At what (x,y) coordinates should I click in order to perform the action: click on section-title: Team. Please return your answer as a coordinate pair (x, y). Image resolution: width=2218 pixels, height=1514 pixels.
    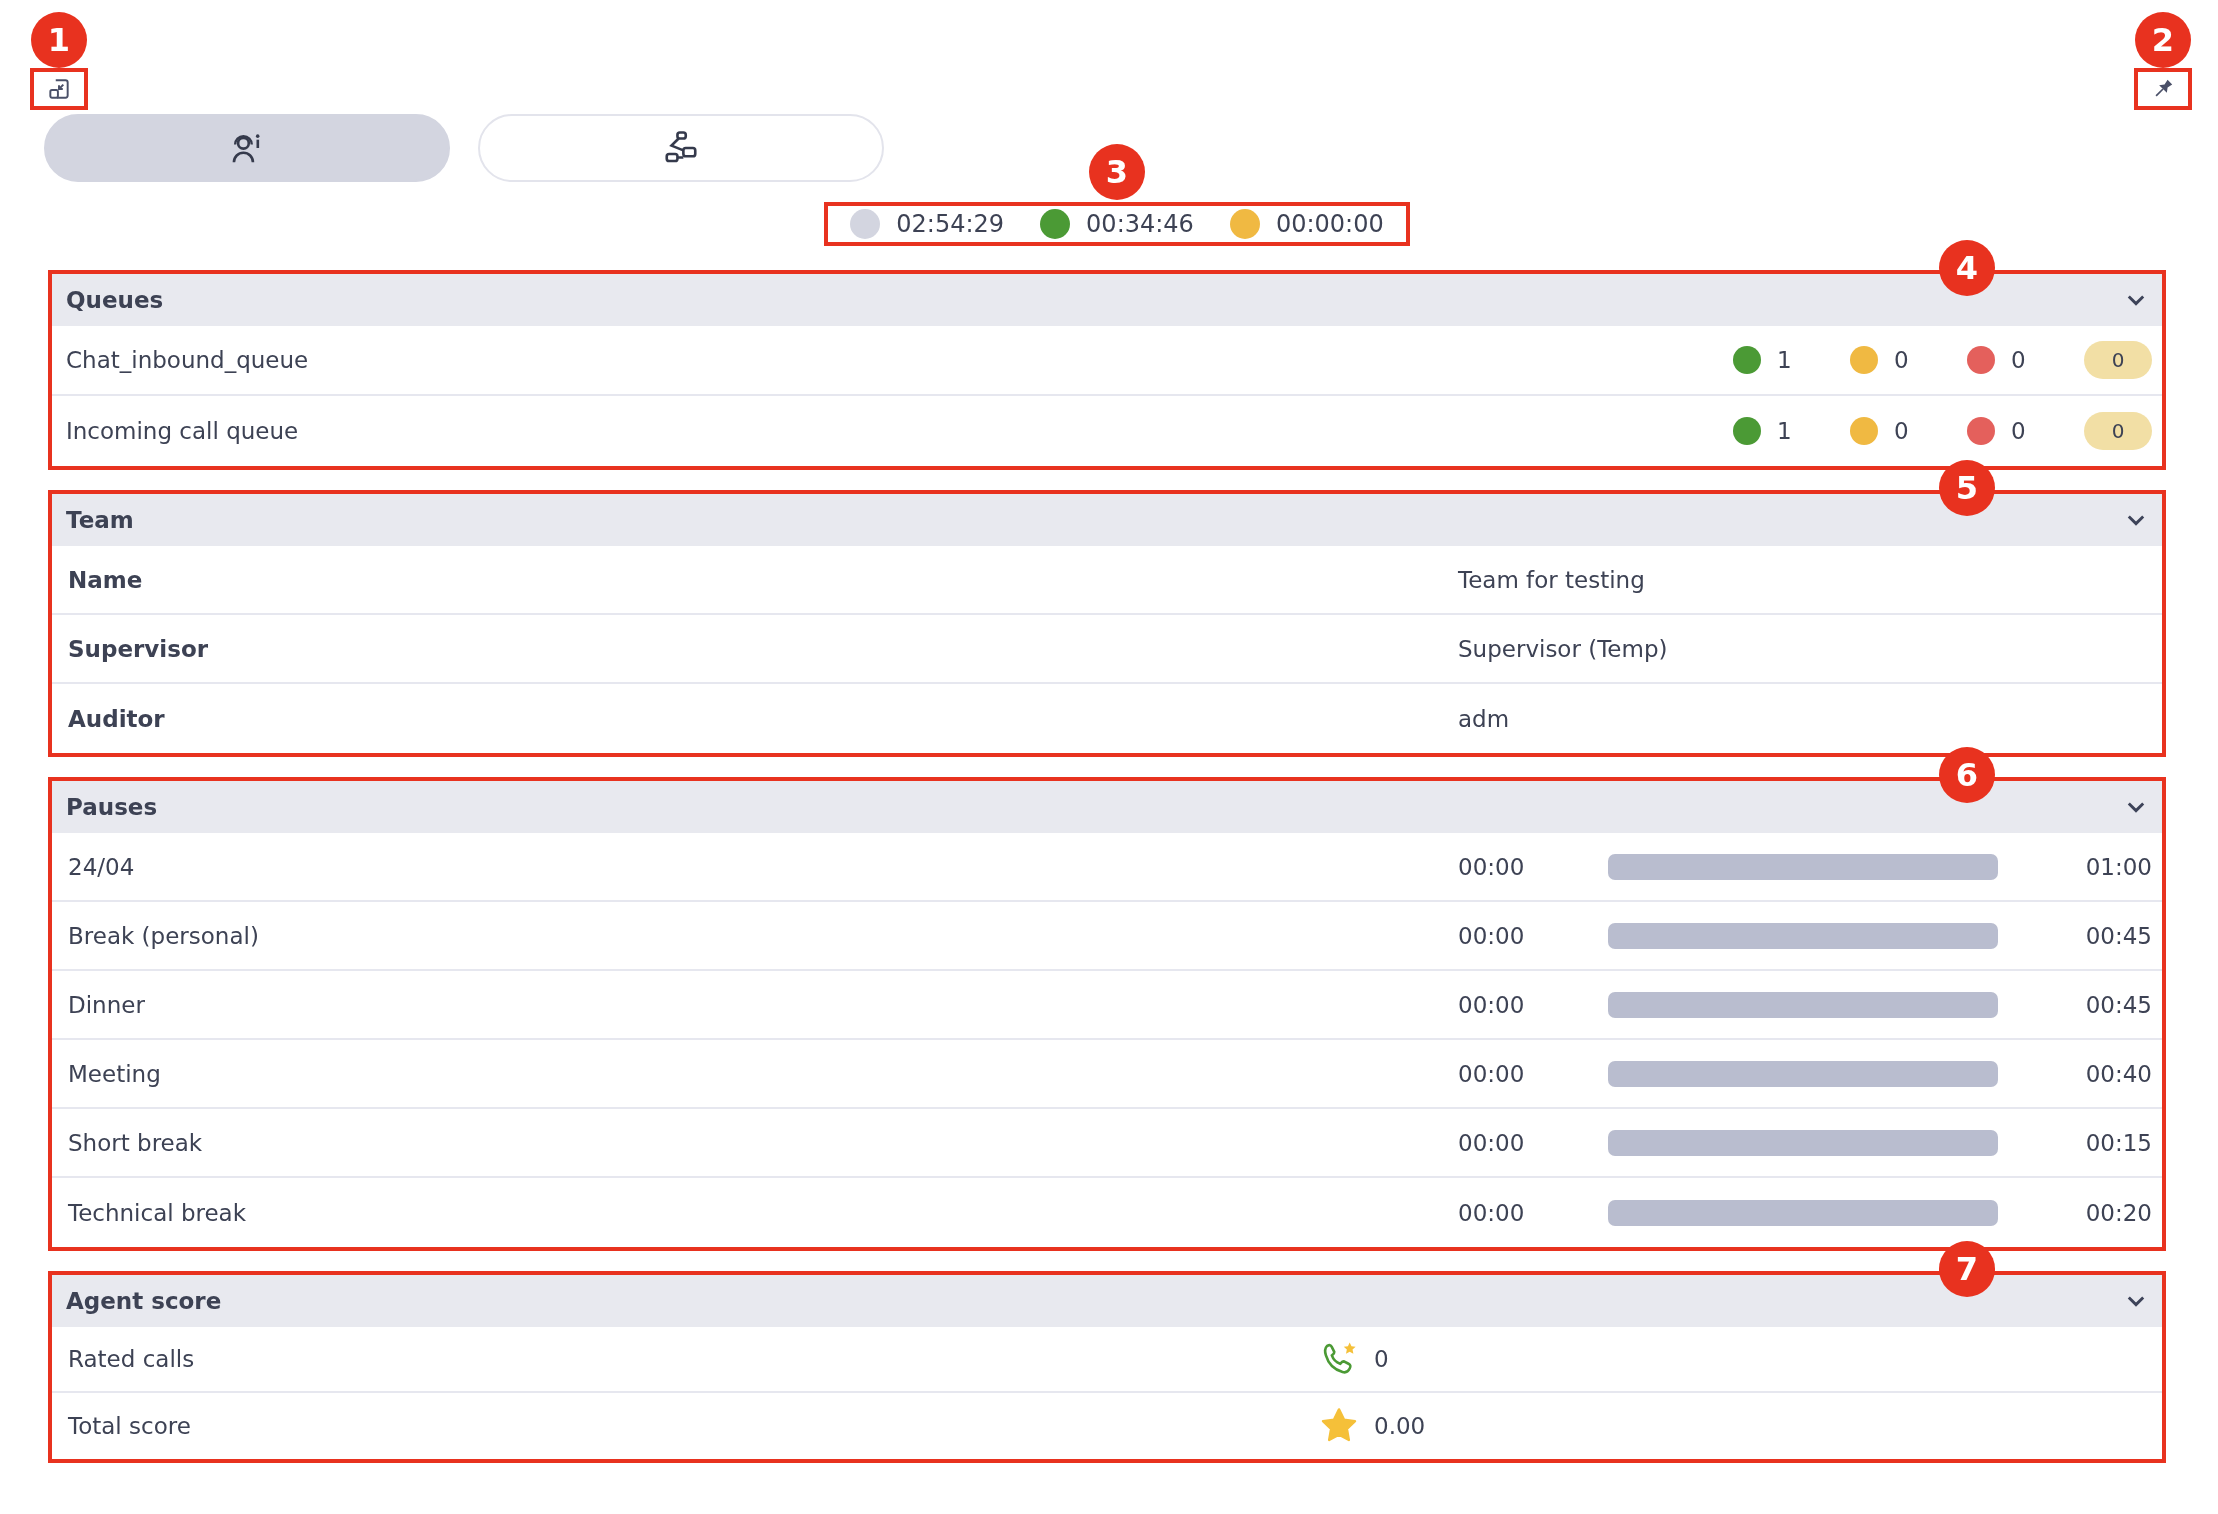
    Looking at the image, I should click on (100, 520).